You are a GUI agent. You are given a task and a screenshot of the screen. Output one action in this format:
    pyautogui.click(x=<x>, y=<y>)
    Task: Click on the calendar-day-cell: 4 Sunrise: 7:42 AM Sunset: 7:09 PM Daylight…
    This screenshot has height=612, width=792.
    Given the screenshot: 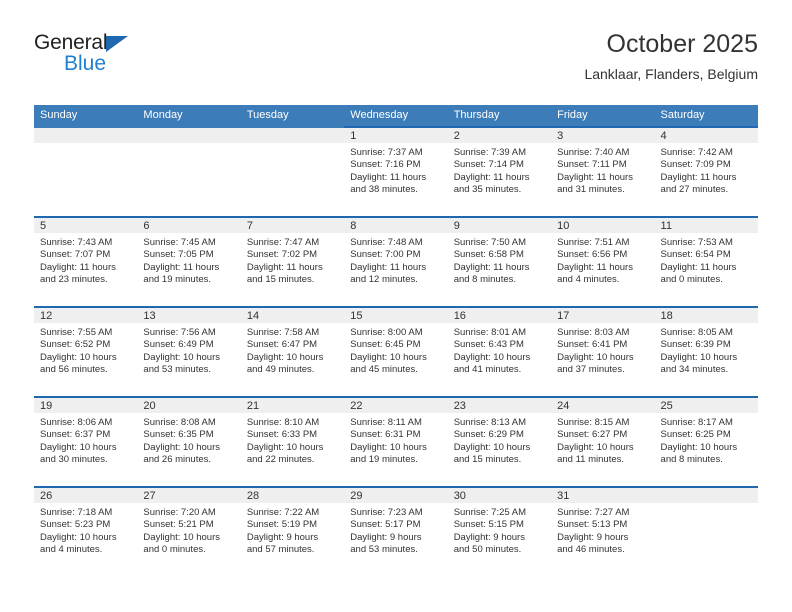 What is the action you would take?
    pyautogui.click(x=706, y=171)
    